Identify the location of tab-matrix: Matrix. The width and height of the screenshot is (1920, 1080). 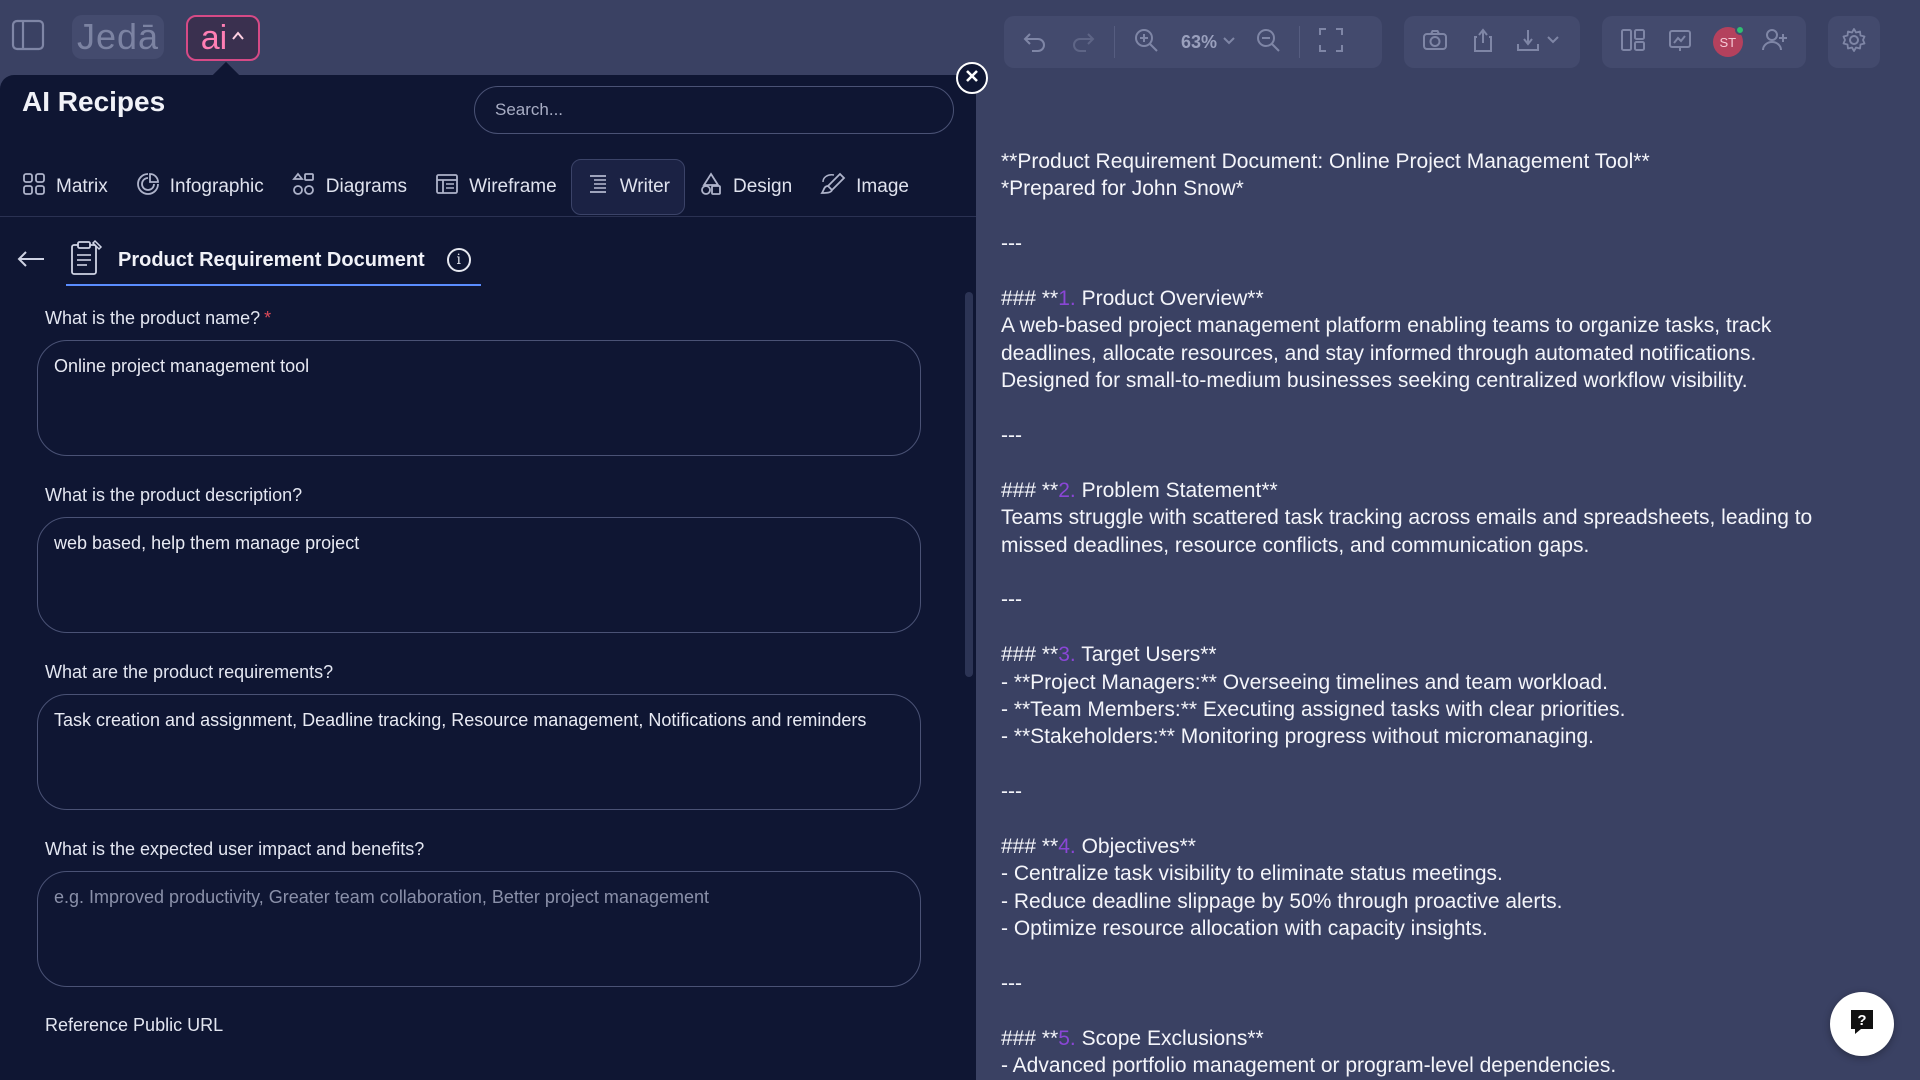
(65, 187).